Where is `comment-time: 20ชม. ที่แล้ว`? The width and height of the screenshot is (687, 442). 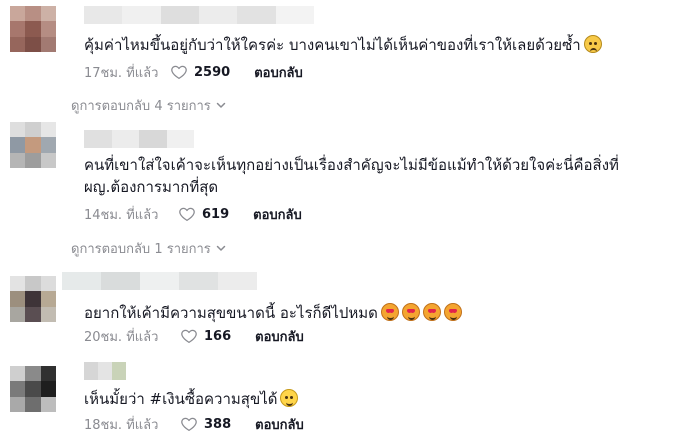 comment-time: 20ชม. ที่แล้ว is located at coordinates (121, 337).